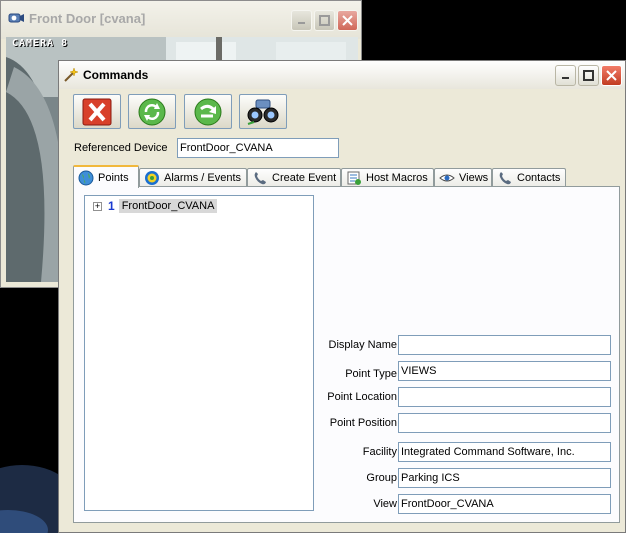  What do you see at coordinates (504, 371) in the screenshot?
I see `point-type-field: VIEWS` at bounding box center [504, 371].